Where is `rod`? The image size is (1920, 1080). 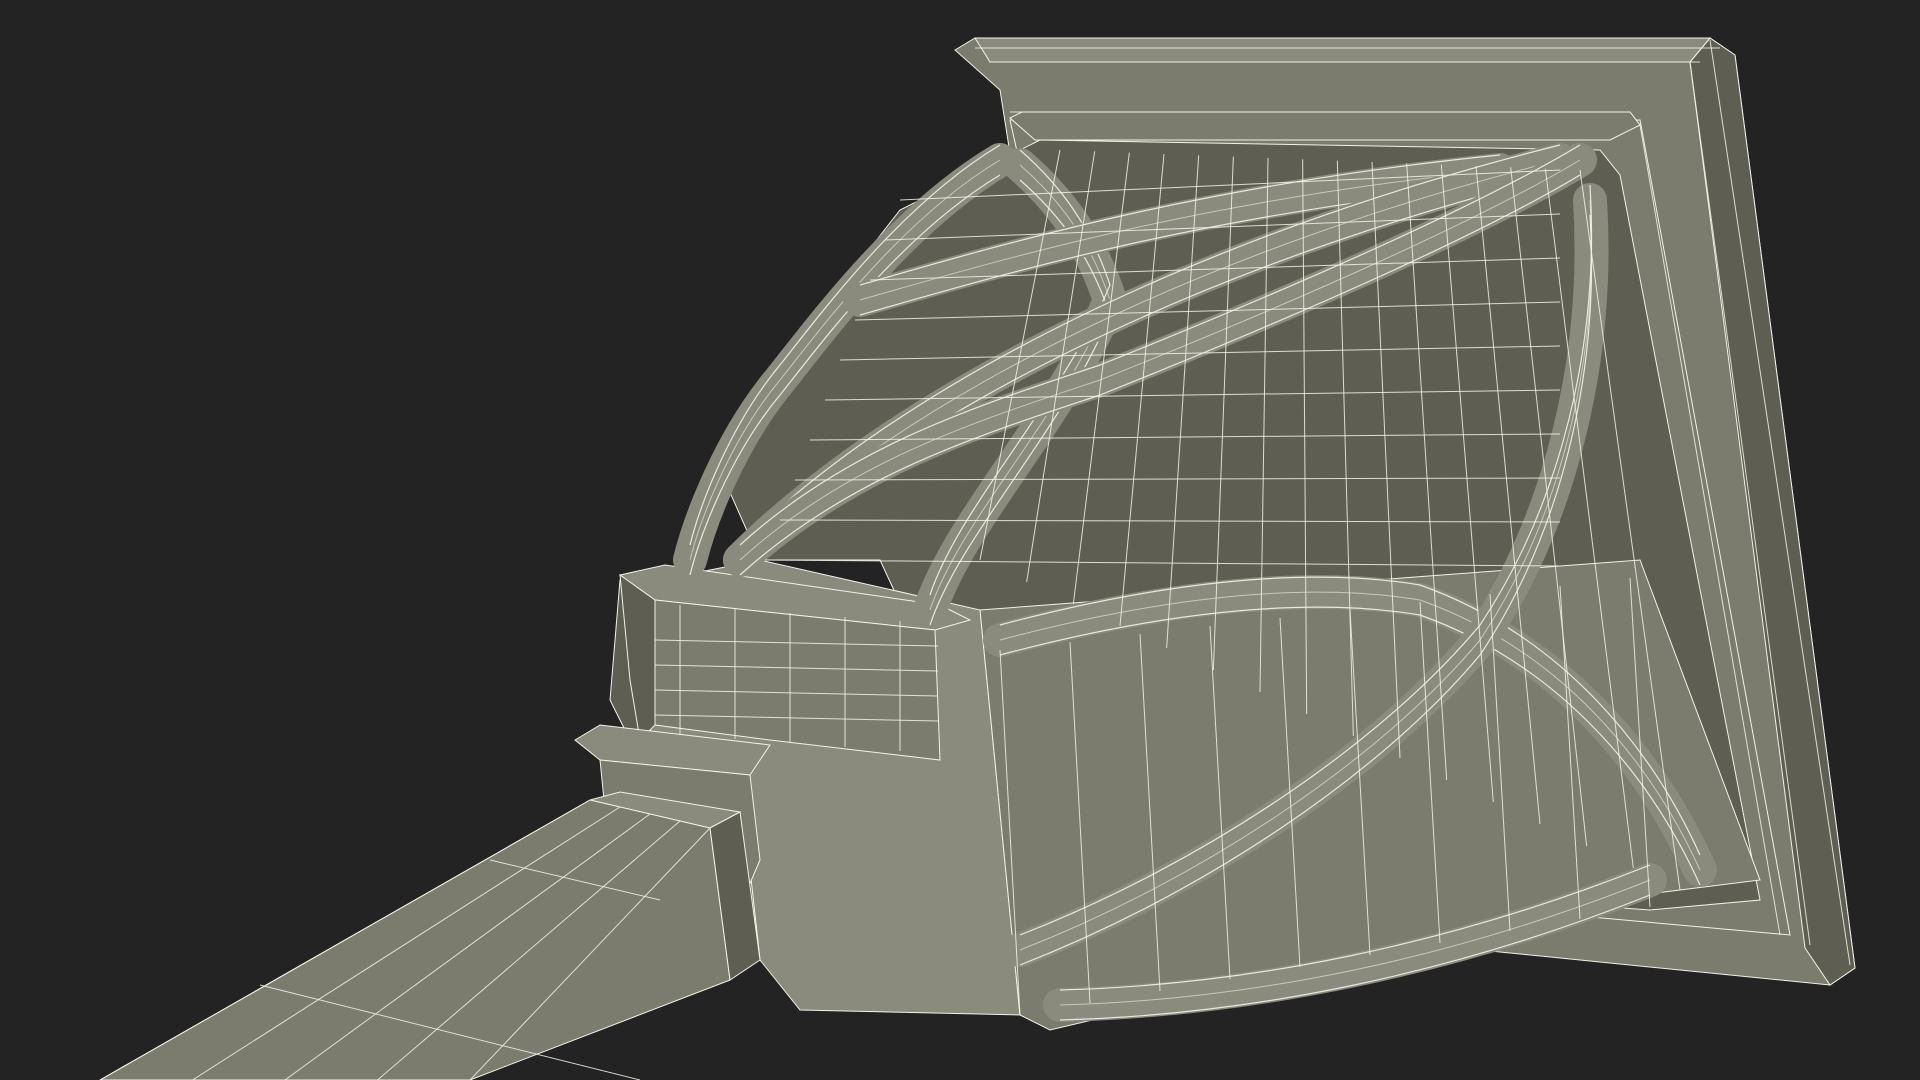 rod is located at coordinates (429, 935).